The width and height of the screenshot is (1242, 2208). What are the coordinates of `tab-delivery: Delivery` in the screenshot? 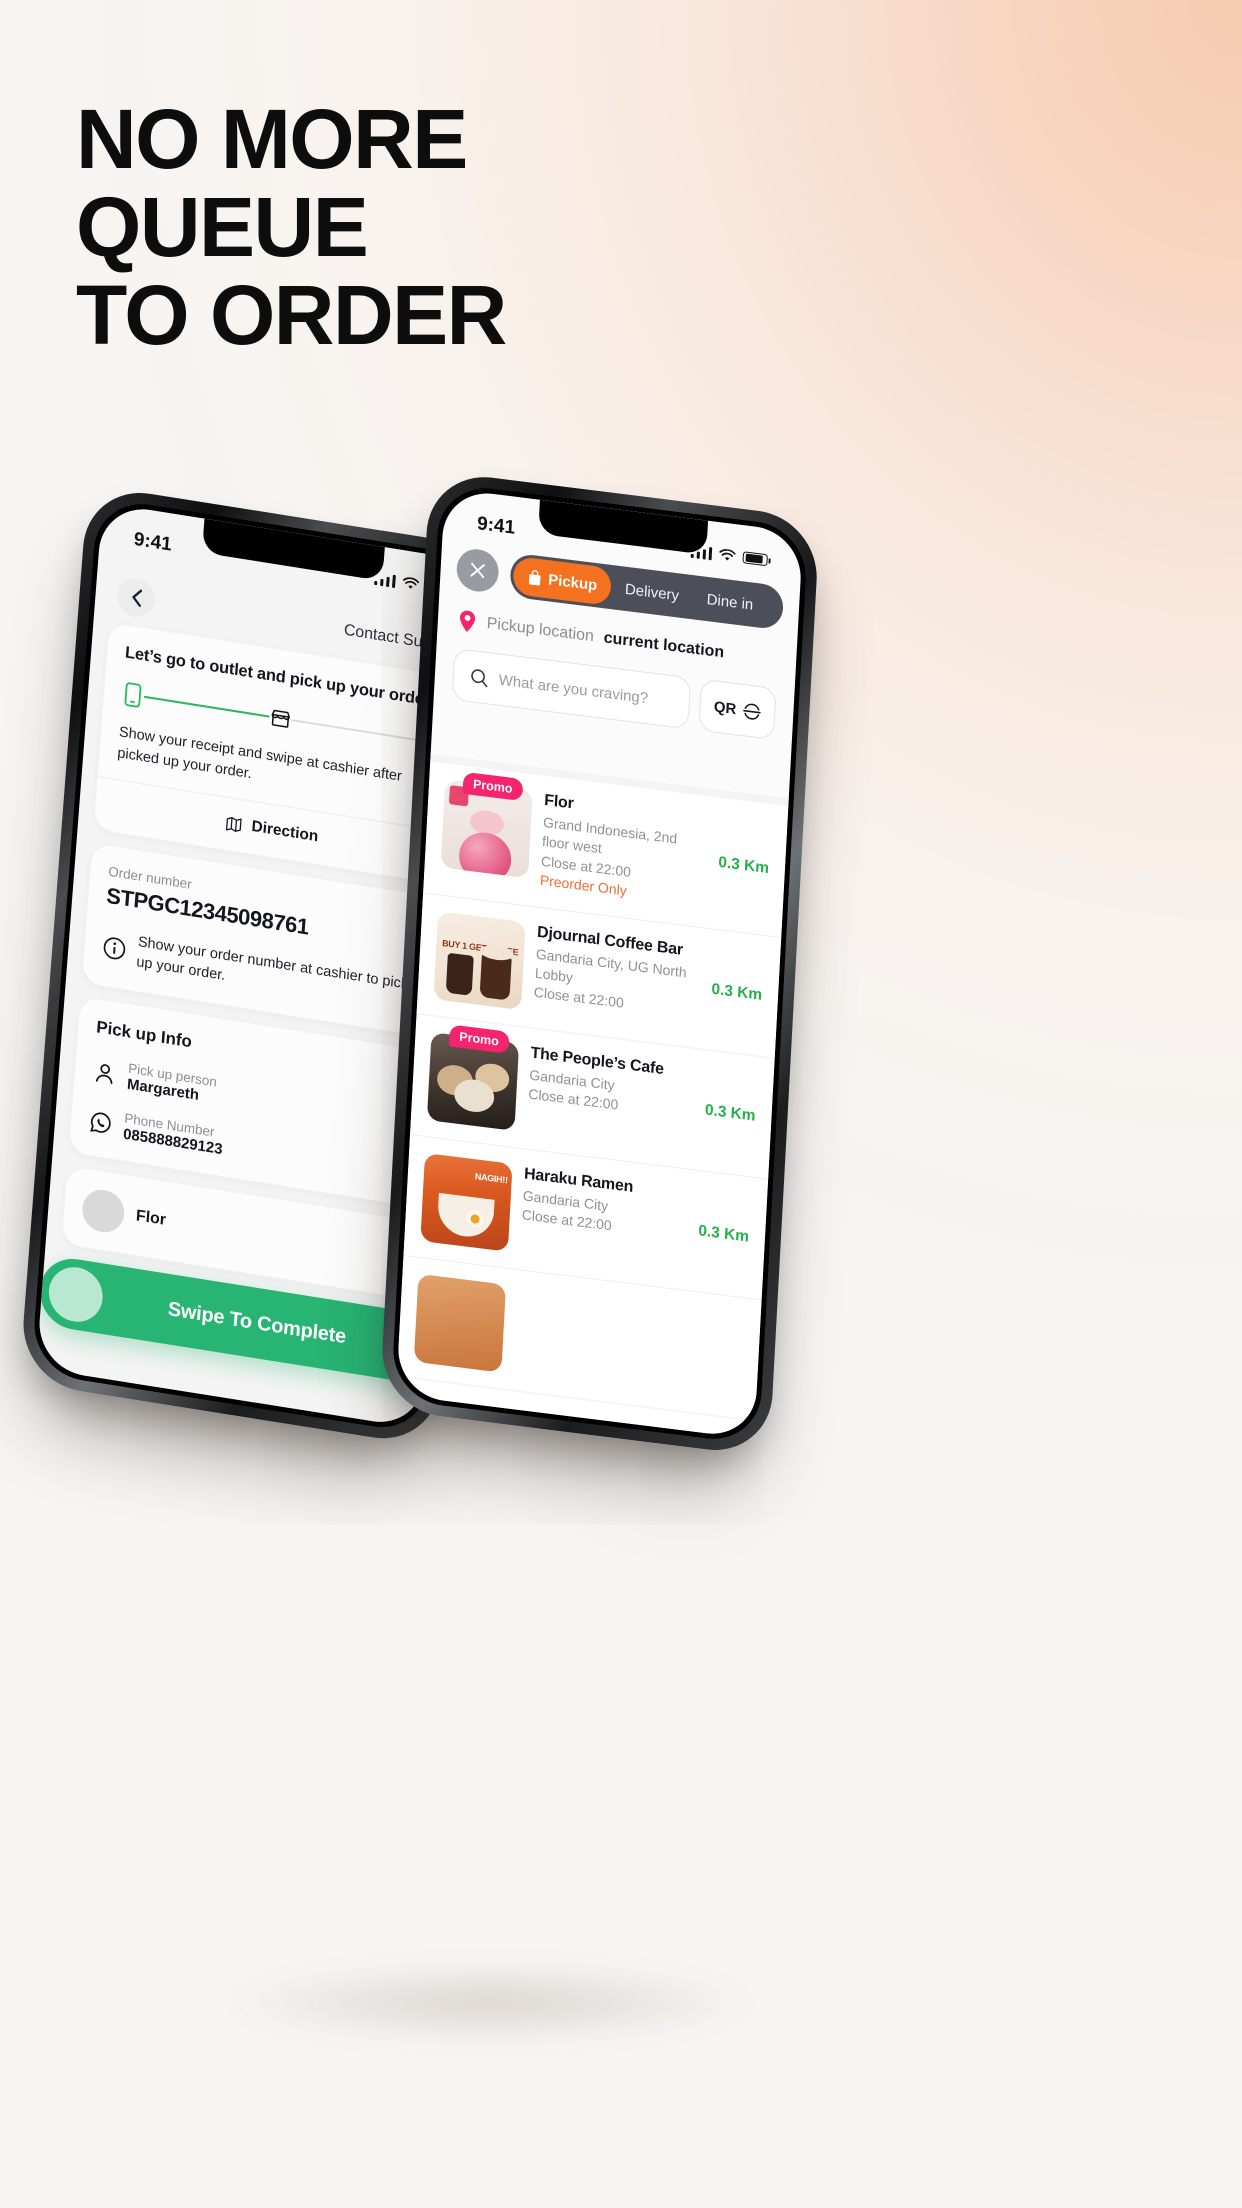 It's located at (652, 592).